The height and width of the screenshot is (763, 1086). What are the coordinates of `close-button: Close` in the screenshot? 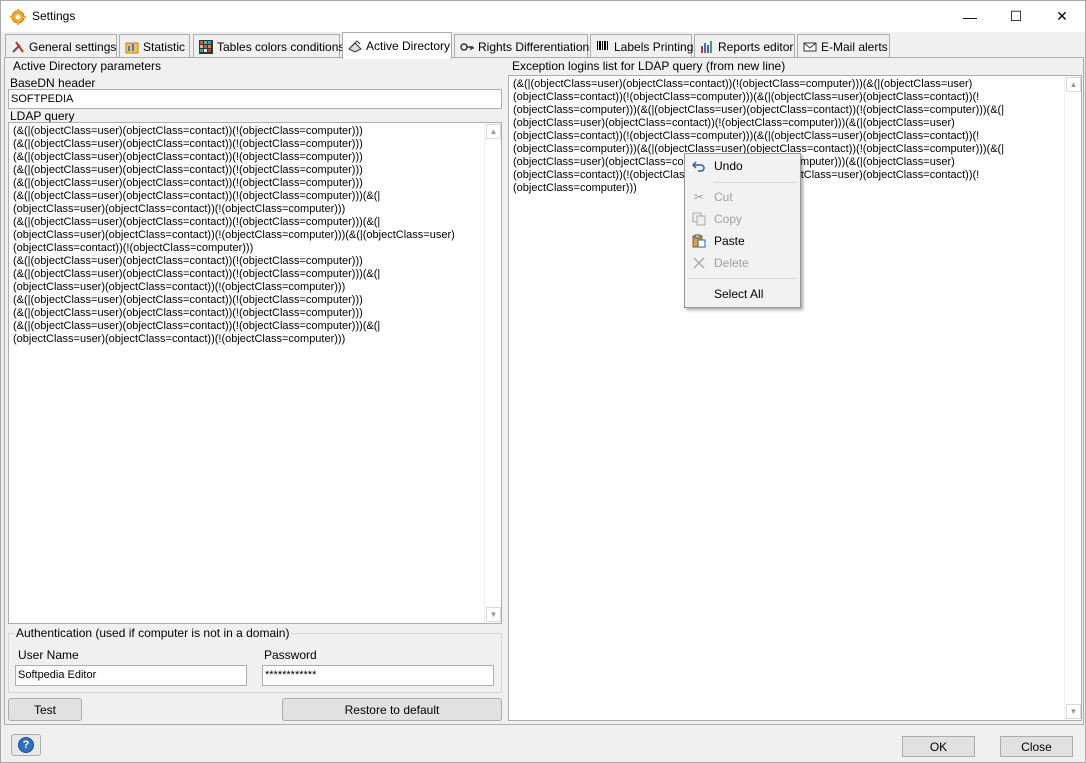 It's located at (1036, 746).